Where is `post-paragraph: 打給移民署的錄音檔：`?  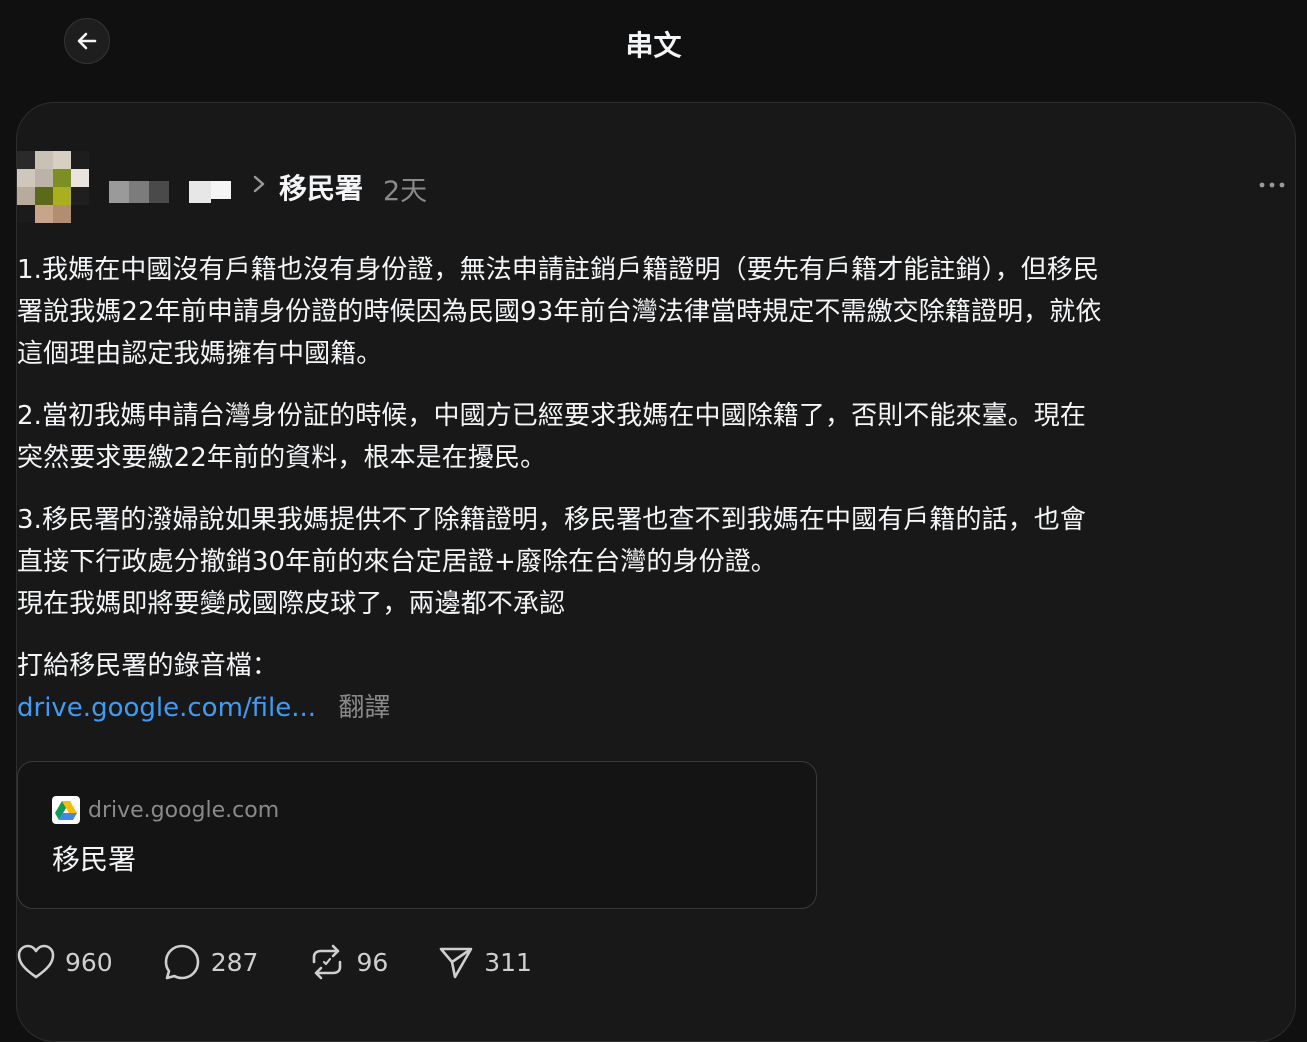 post-paragraph: 打給移民署的錄音檔： is located at coordinates (148, 666).